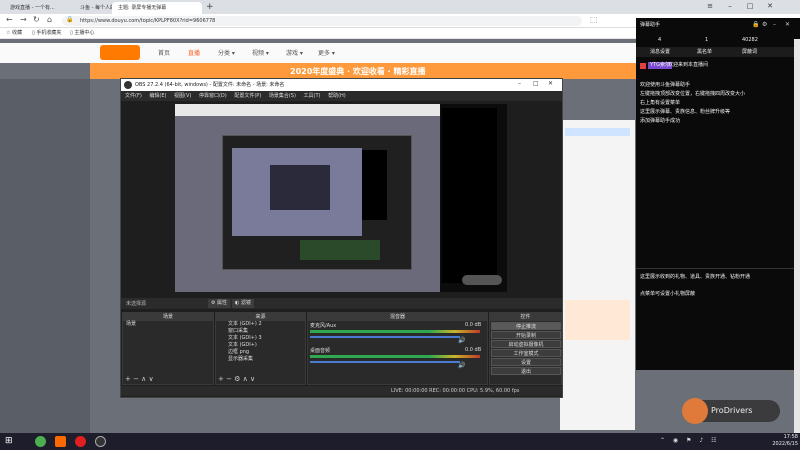 The height and width of the screenshot is (450, 800). What do you see at coordinates (139, 379) in the screenshot?
I see `add-scene-icon: + − ∧ ∨` at bounding box center [139, 379].